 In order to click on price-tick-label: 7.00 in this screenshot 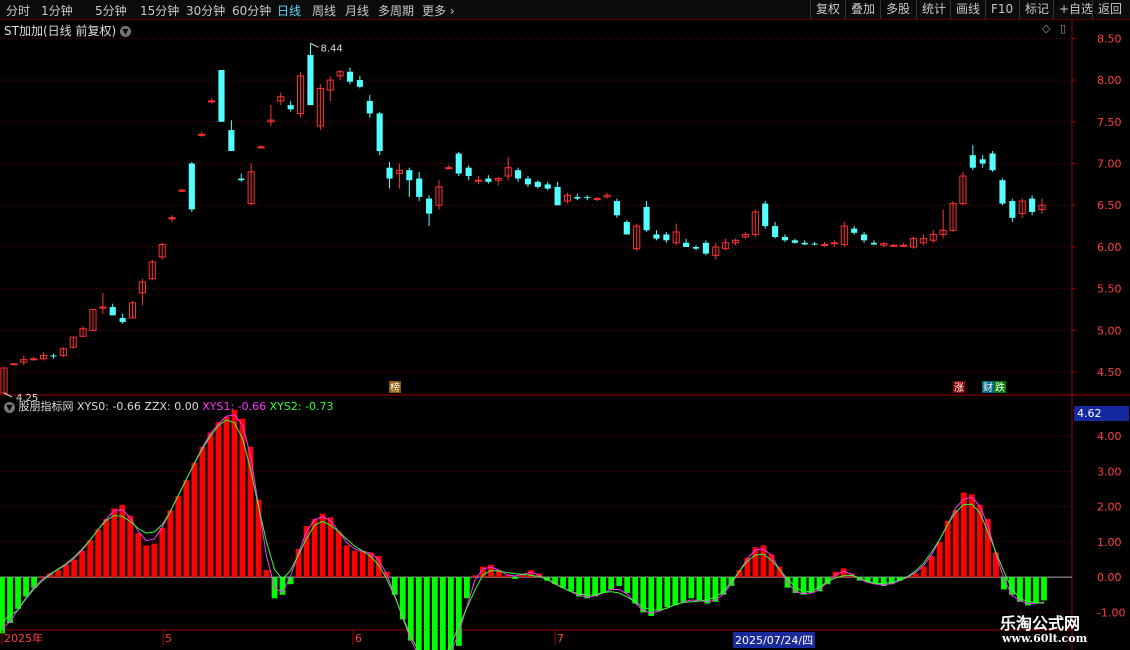, I will do `click(1109, 164)`.